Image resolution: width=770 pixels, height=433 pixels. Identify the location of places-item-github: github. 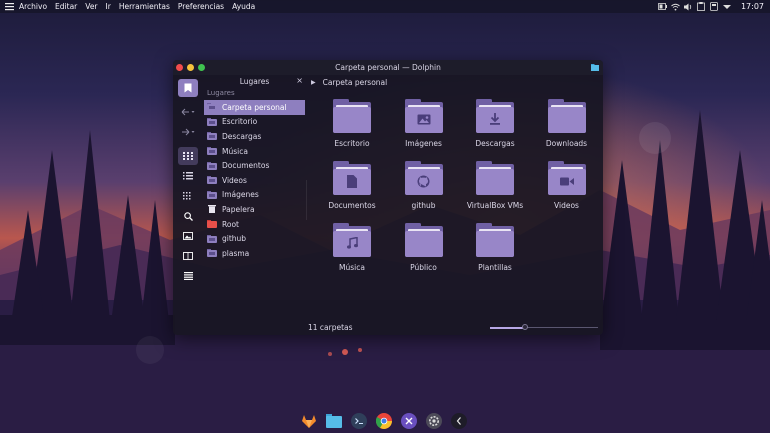
(254, 238).